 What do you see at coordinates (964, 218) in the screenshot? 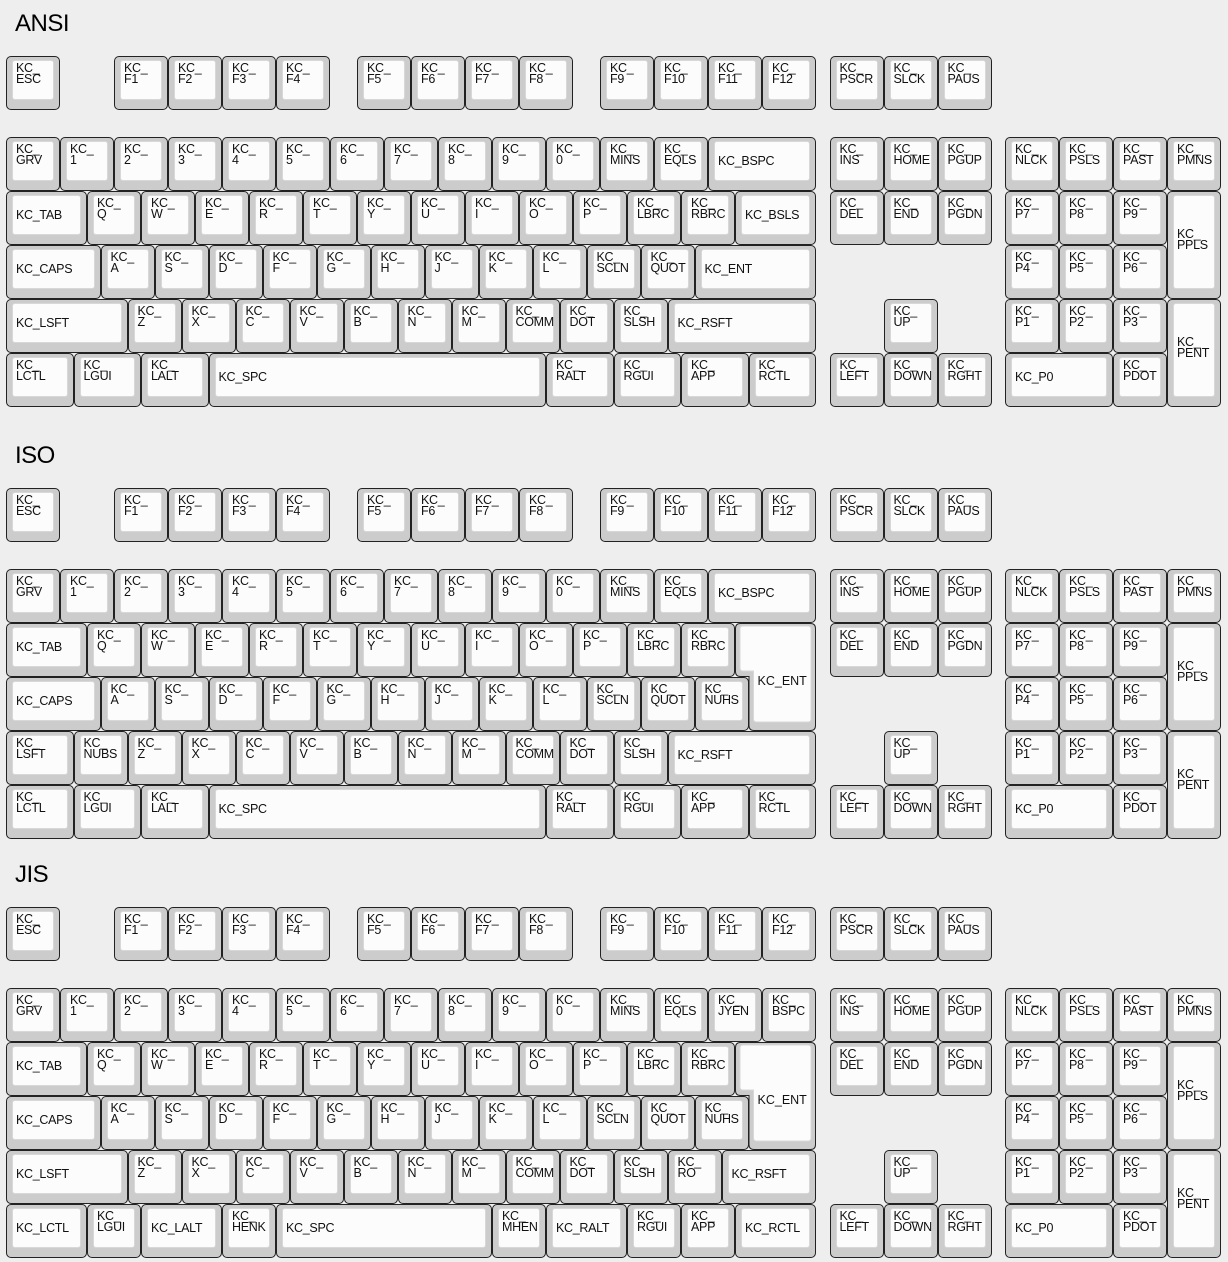
I see `key-pgdn: KC_ PGDN` at bounding box center [964, 218].